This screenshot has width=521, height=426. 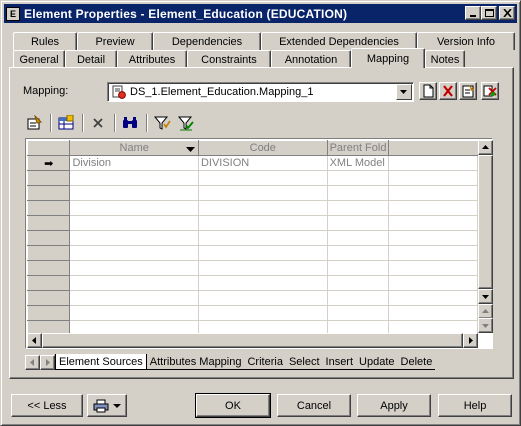 What do you see at coordinates (489, 13) in the screenshot?
I see `maximize-button` at bounding box center [489, 13].